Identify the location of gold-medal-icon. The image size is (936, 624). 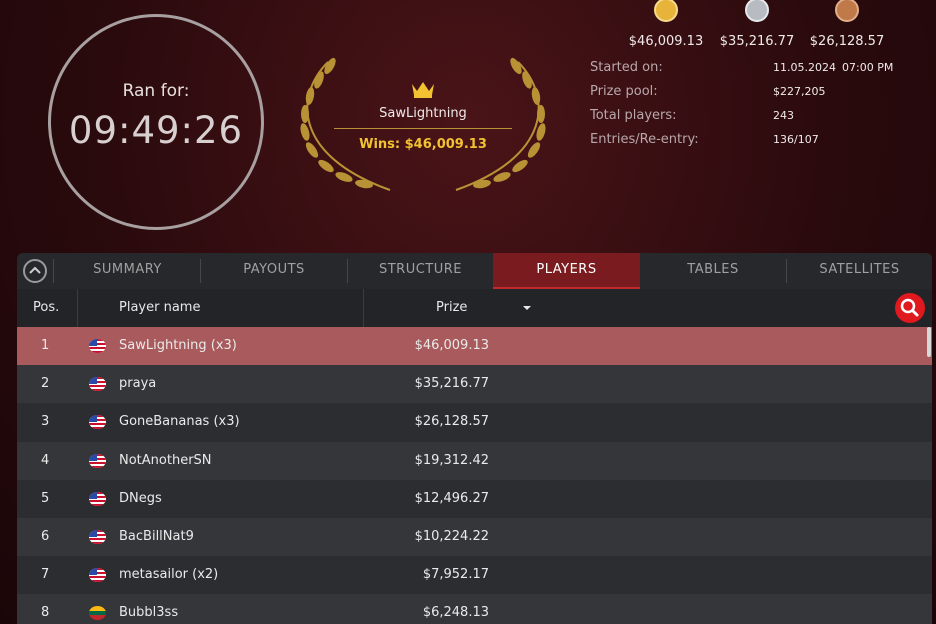
(666, 11).